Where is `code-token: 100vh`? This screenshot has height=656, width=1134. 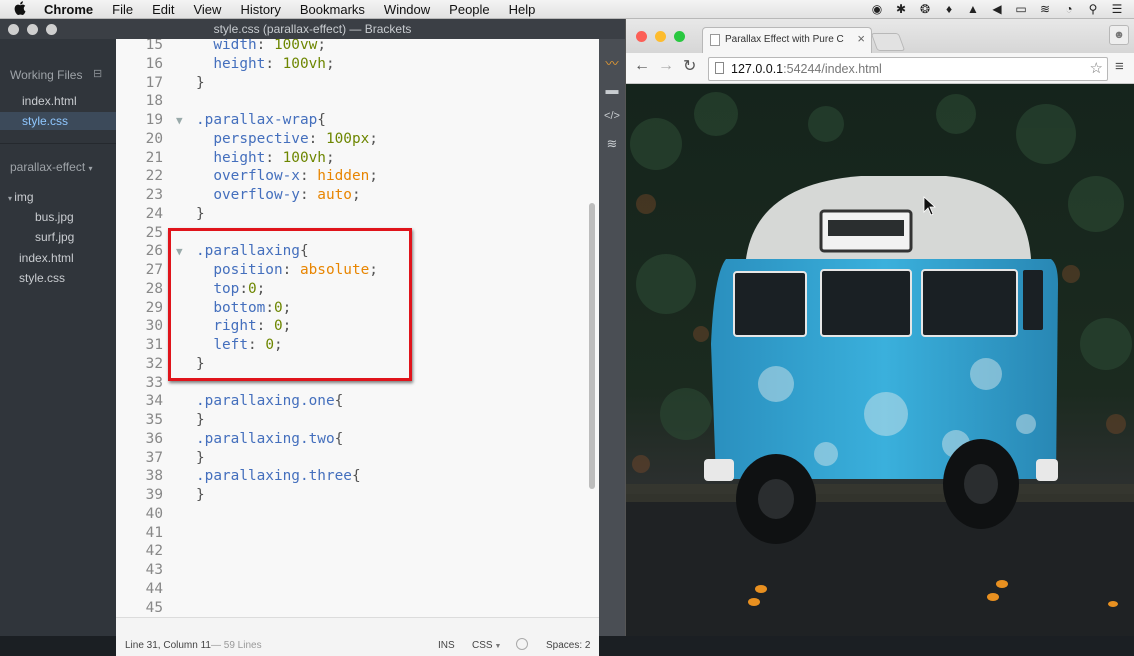 code-token: 100vh is located at coordinates (304, 63).